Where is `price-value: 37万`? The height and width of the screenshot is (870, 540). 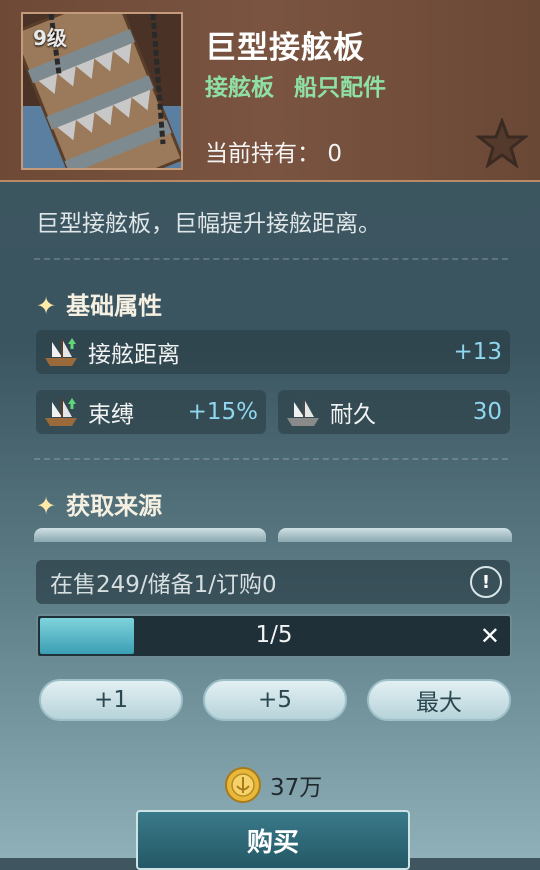 price-value: 37万 is located at coordinates (296, 788).